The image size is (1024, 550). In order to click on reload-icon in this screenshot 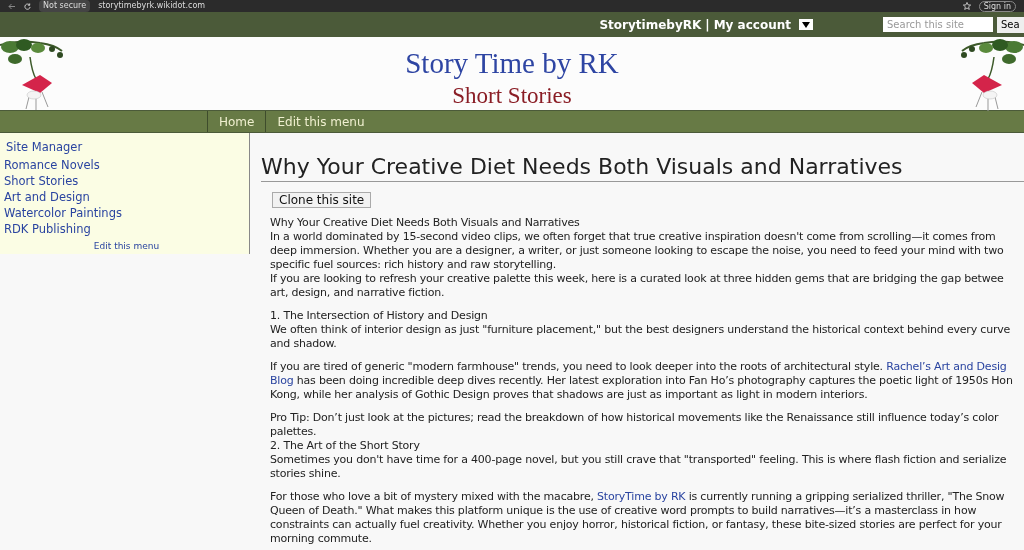, I will do `click(27, 6)`.